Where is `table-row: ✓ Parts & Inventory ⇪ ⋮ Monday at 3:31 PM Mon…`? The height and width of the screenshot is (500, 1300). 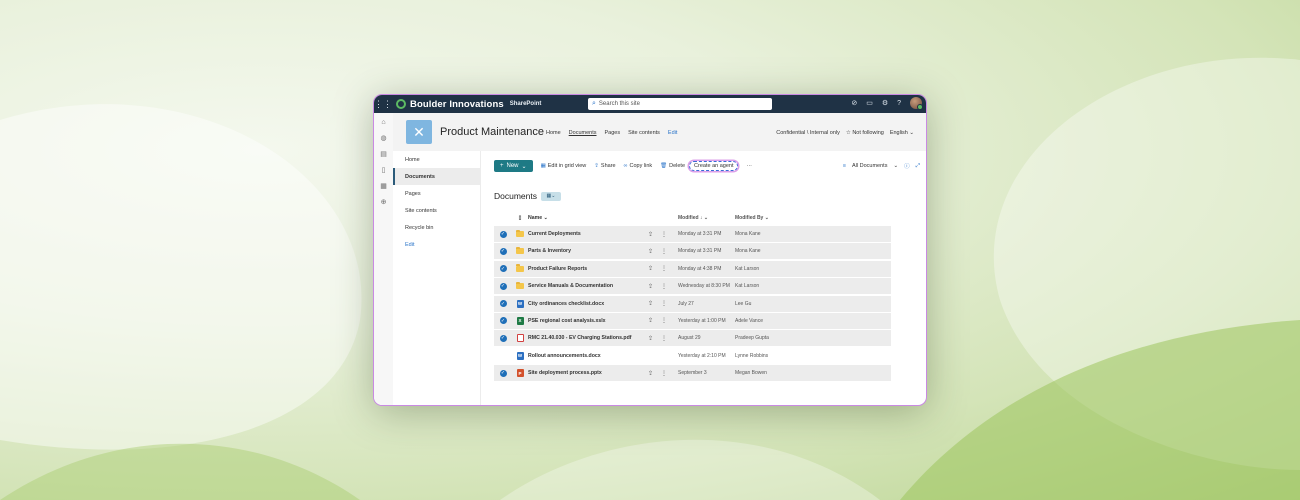
table-row: ✓ Parts & Inventory ⇪ ⋮ Monday at 3:31 PM Mon… is located at coordinates (692, 251).